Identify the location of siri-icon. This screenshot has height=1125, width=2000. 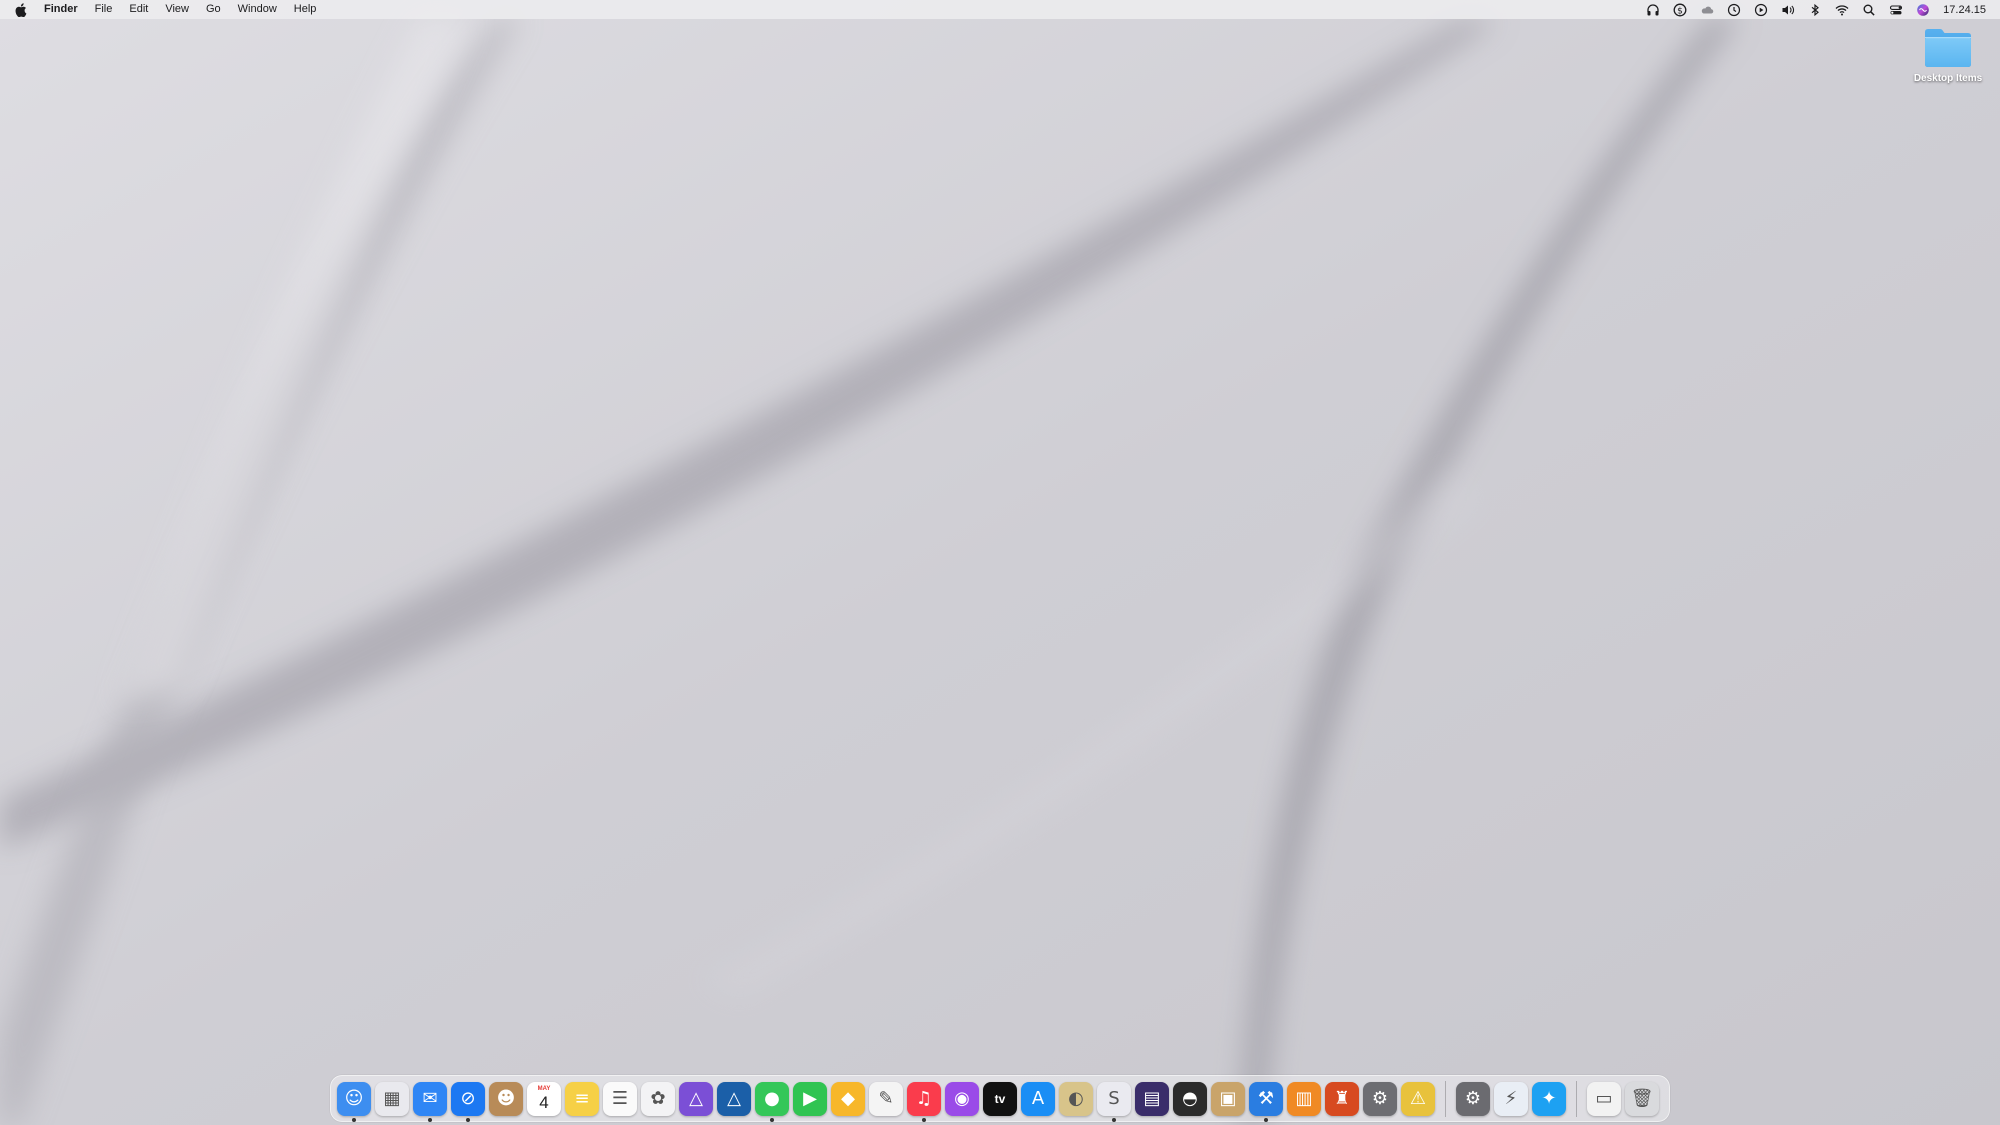
(1923, 10).